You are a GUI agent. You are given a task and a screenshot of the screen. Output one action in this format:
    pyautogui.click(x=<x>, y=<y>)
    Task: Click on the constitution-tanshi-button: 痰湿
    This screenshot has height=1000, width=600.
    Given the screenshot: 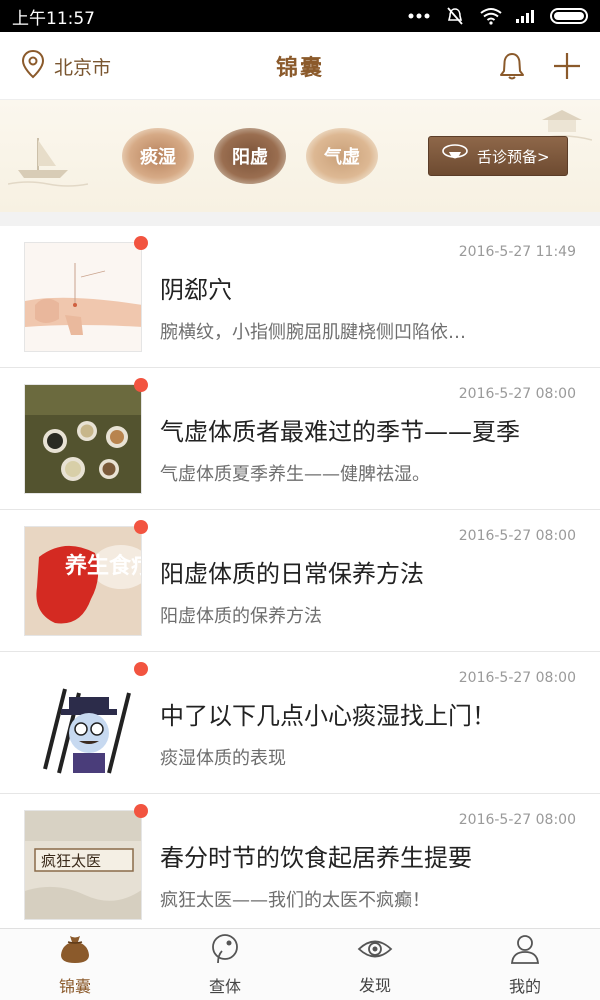 What is the action you would take?
    pyautogui.click(x=158, y=156)
    